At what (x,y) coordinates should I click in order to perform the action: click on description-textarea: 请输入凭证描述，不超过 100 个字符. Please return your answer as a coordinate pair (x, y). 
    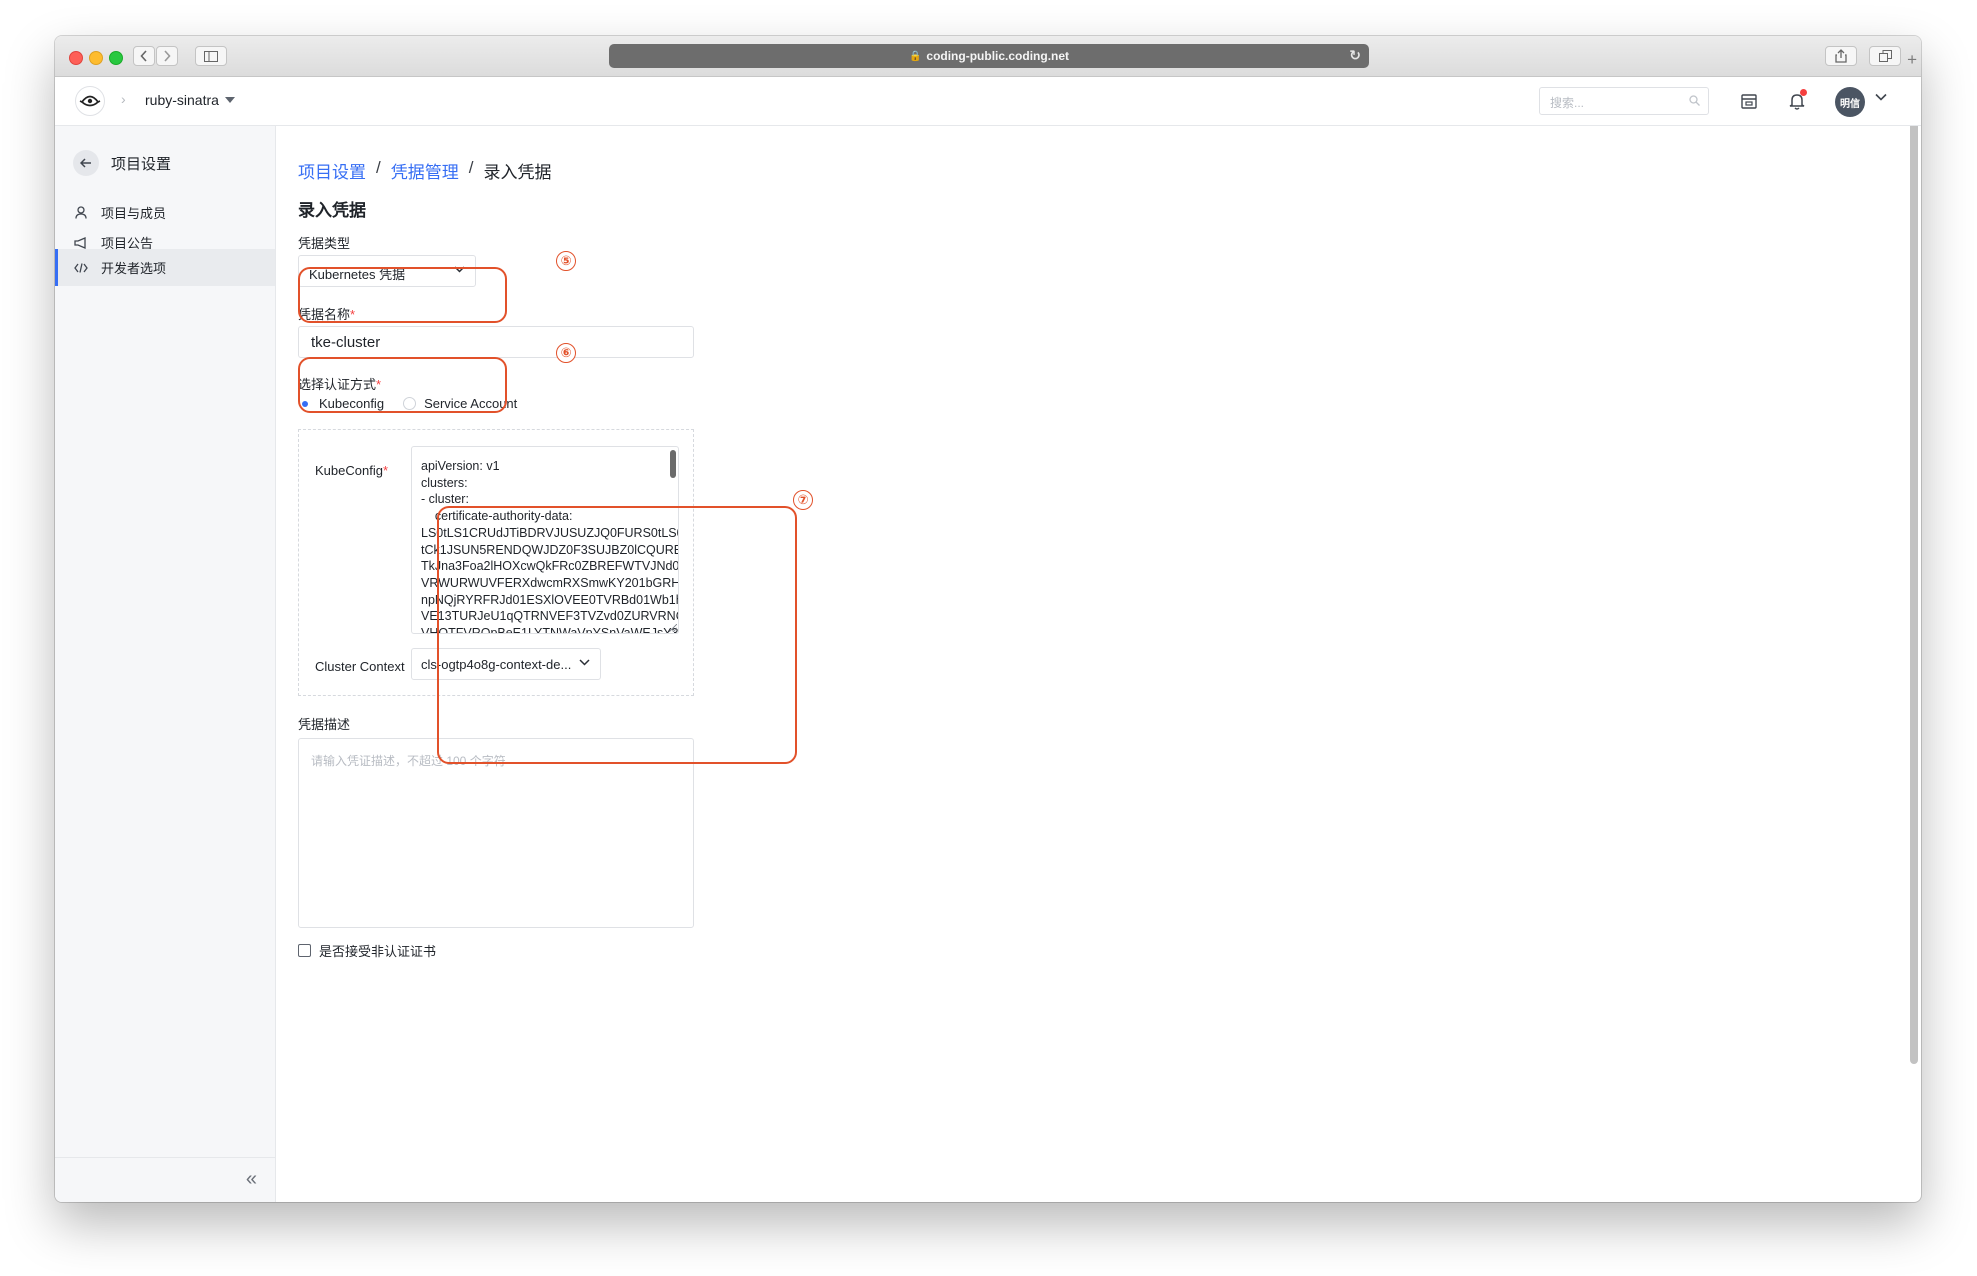
    Looking at the image, I should click on (496, 833).